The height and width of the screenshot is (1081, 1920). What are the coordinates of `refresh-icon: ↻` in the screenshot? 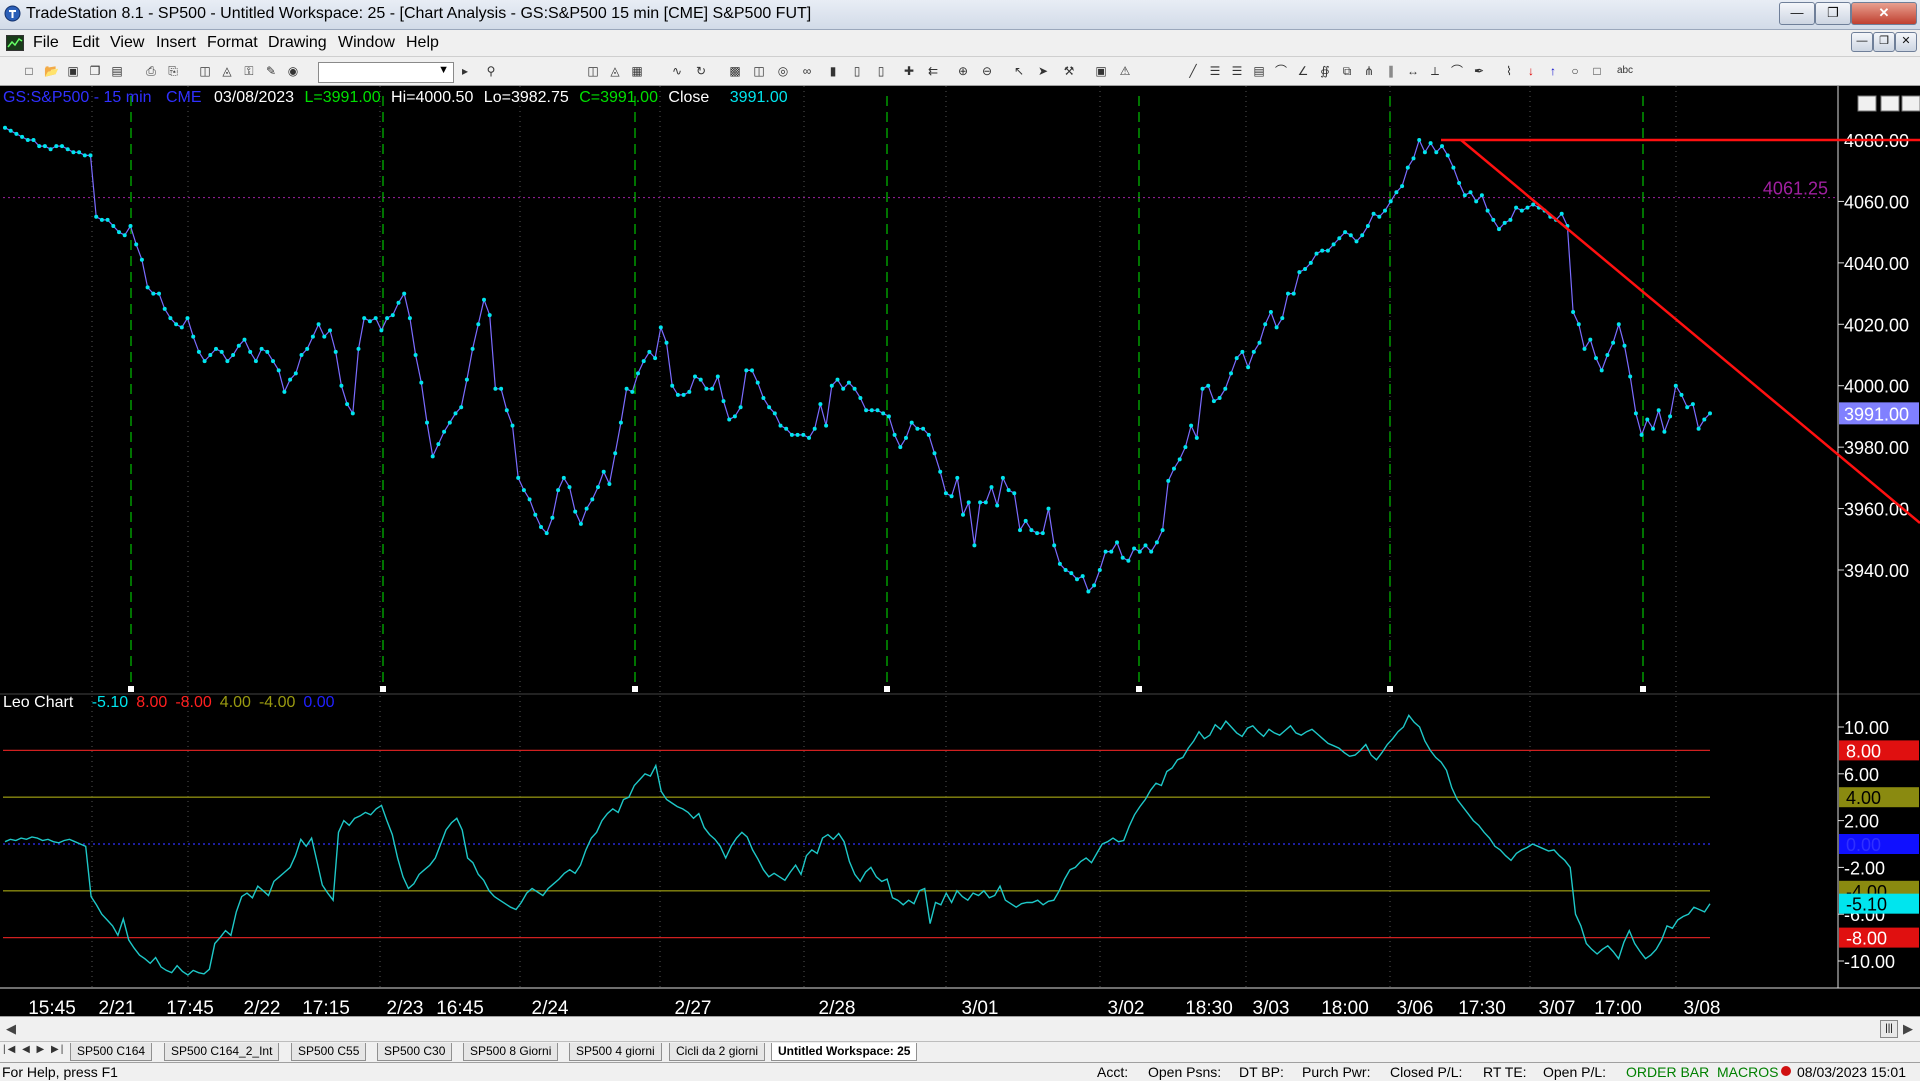 It's located at (701, 71).